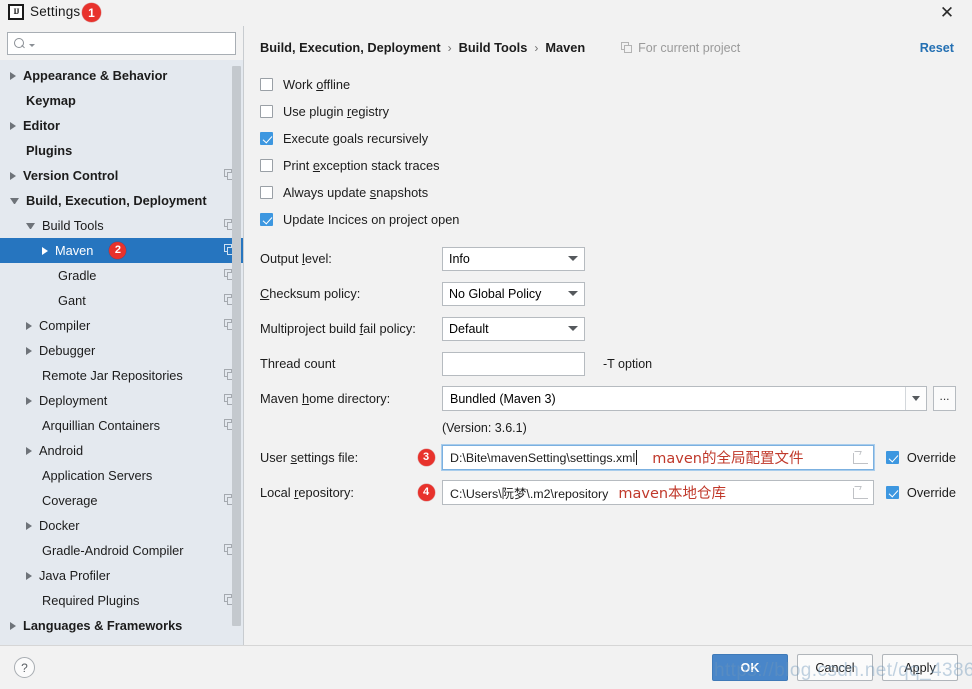 Image resolution: width=972 pixels, height=689 pixels. Describe the element at coordinates (72, 300) in the screenshot. I see `sidebar-item-label: Gant` at that location.